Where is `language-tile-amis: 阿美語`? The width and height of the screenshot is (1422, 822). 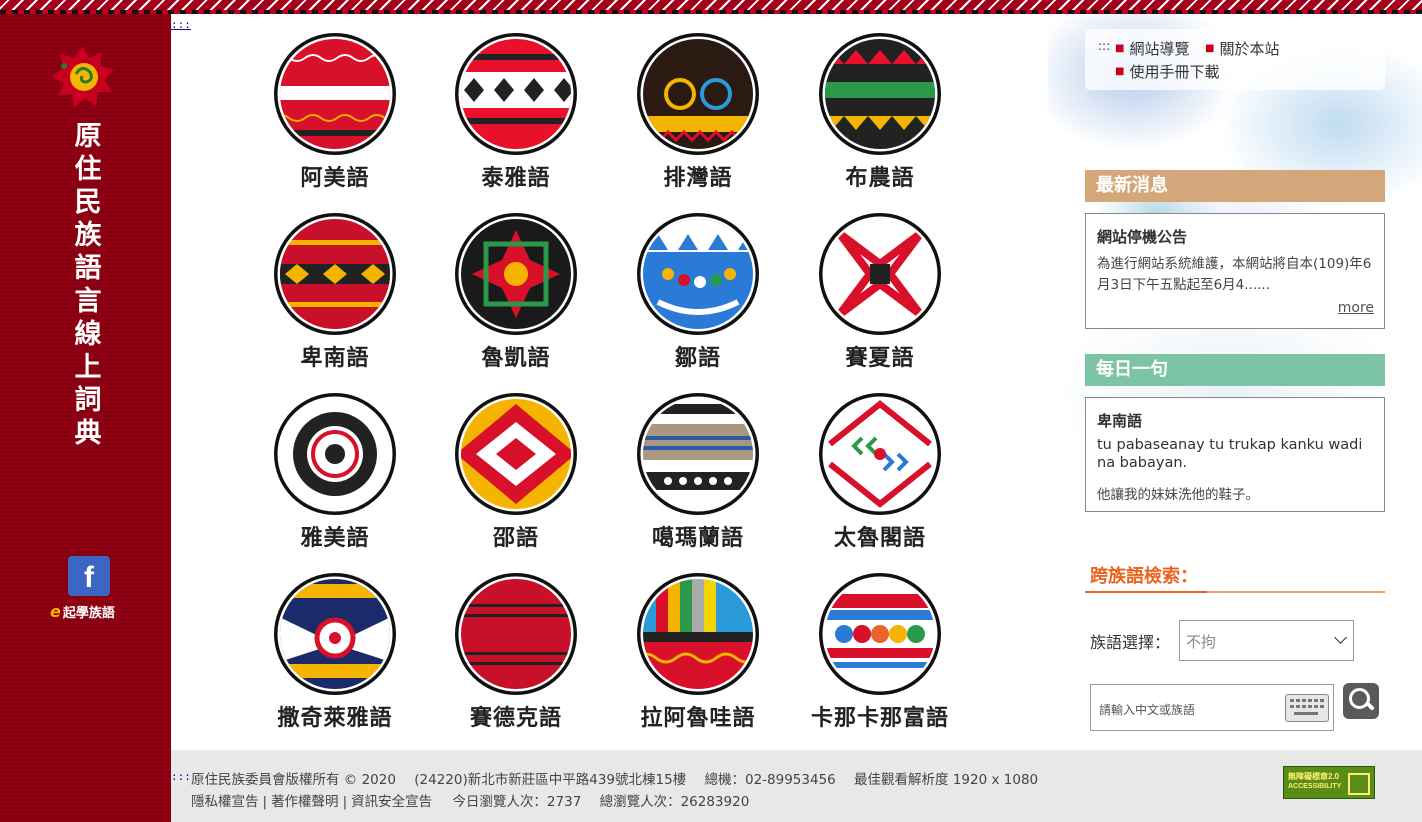
language-tile-amis: 阿美語 is located at coordinates (335, 115).